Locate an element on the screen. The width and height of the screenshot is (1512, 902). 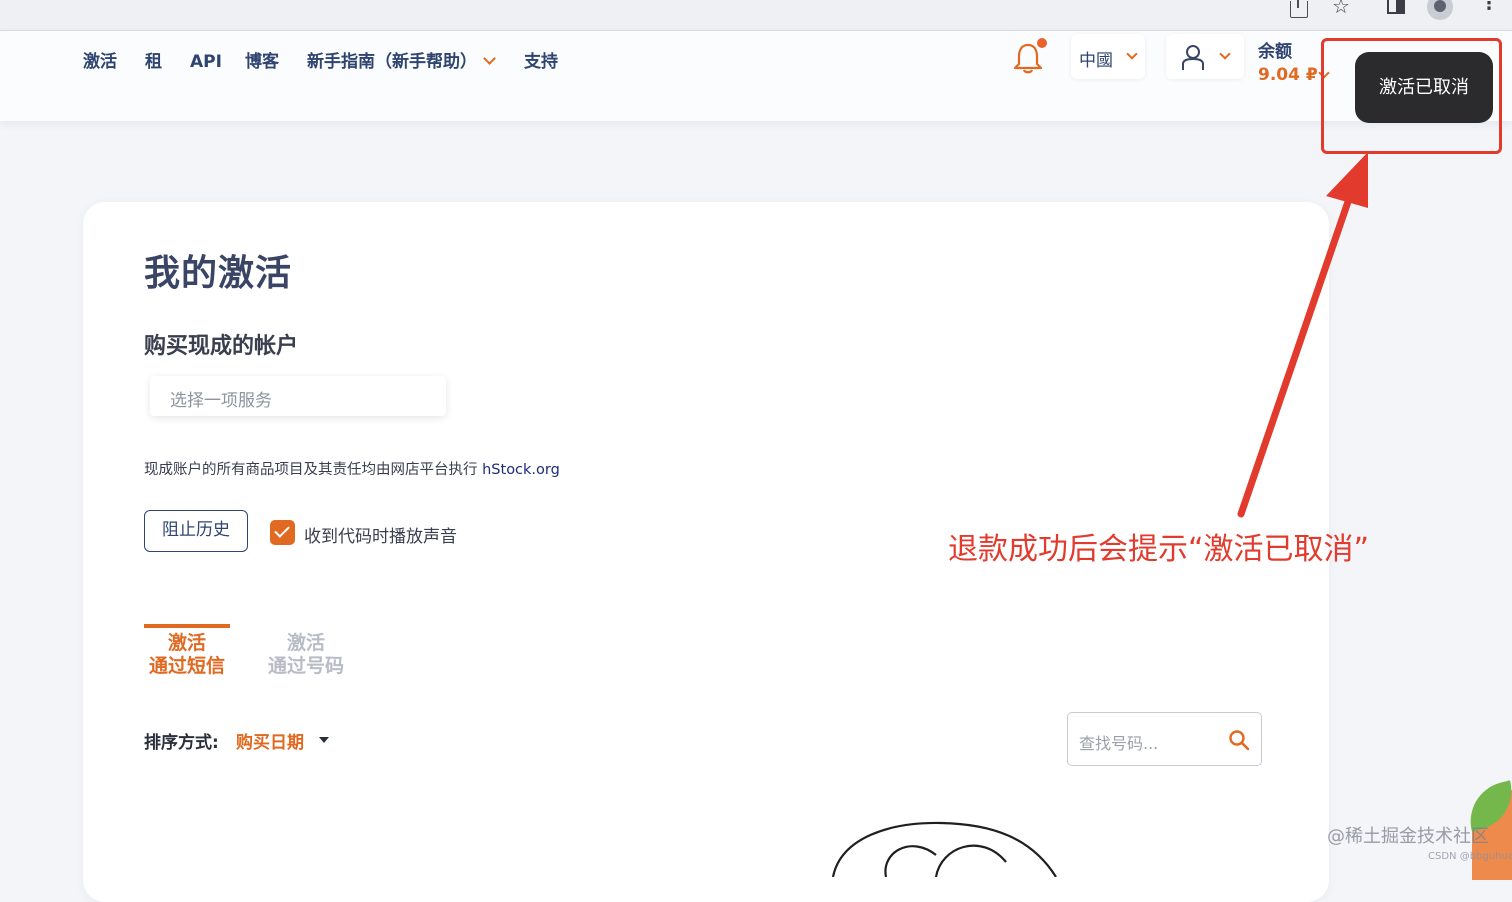
service-select: 选择一项服务 is located at coordinates (298, 396).